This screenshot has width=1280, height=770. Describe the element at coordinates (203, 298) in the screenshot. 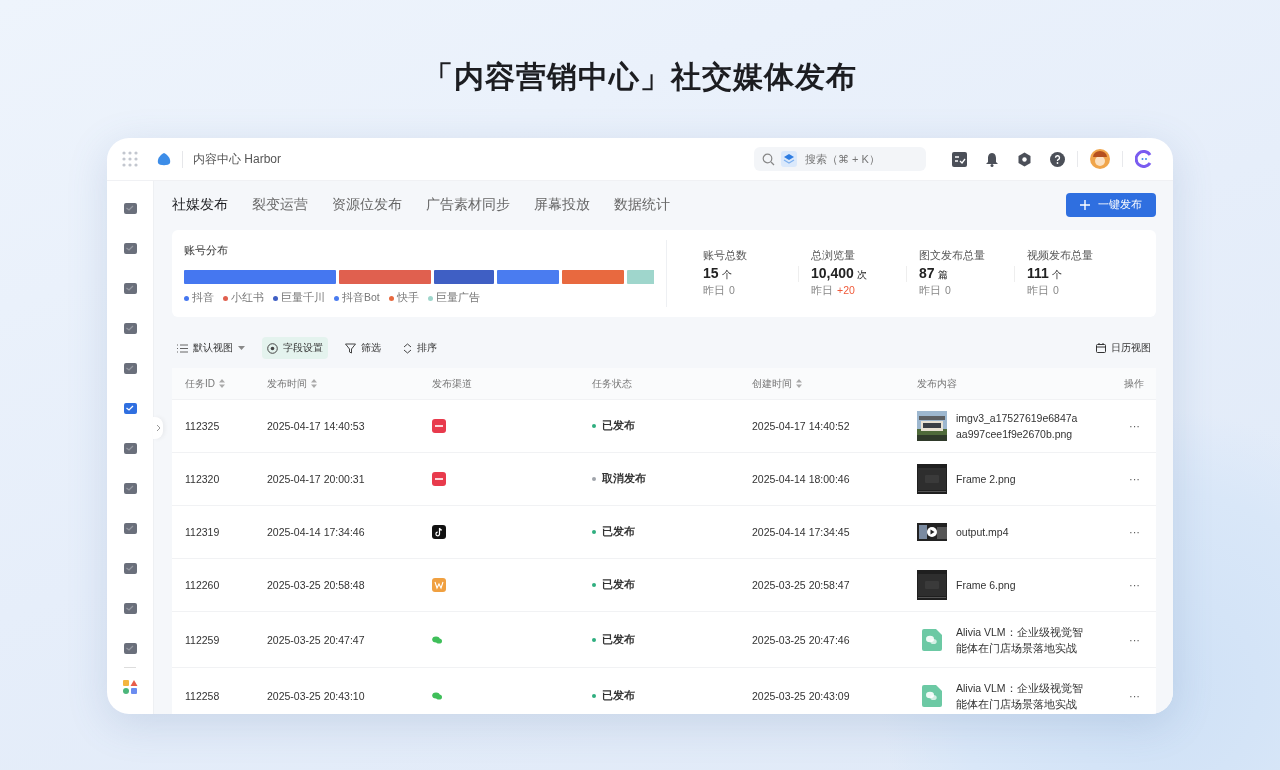

I see `legend-label: 抖音` at that location.